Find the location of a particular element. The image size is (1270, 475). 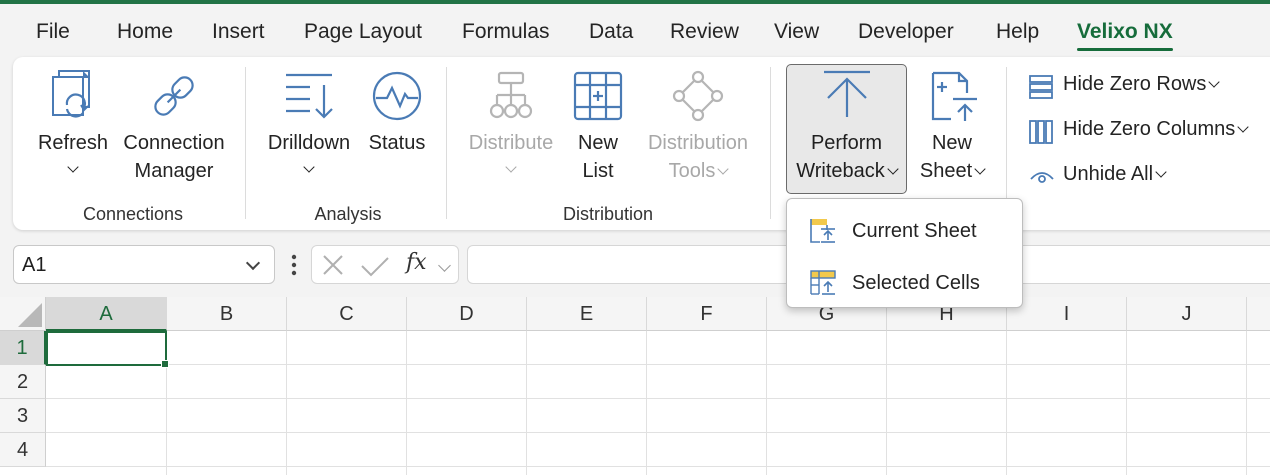

tab-home: Home is located at coordinates (145, 32).